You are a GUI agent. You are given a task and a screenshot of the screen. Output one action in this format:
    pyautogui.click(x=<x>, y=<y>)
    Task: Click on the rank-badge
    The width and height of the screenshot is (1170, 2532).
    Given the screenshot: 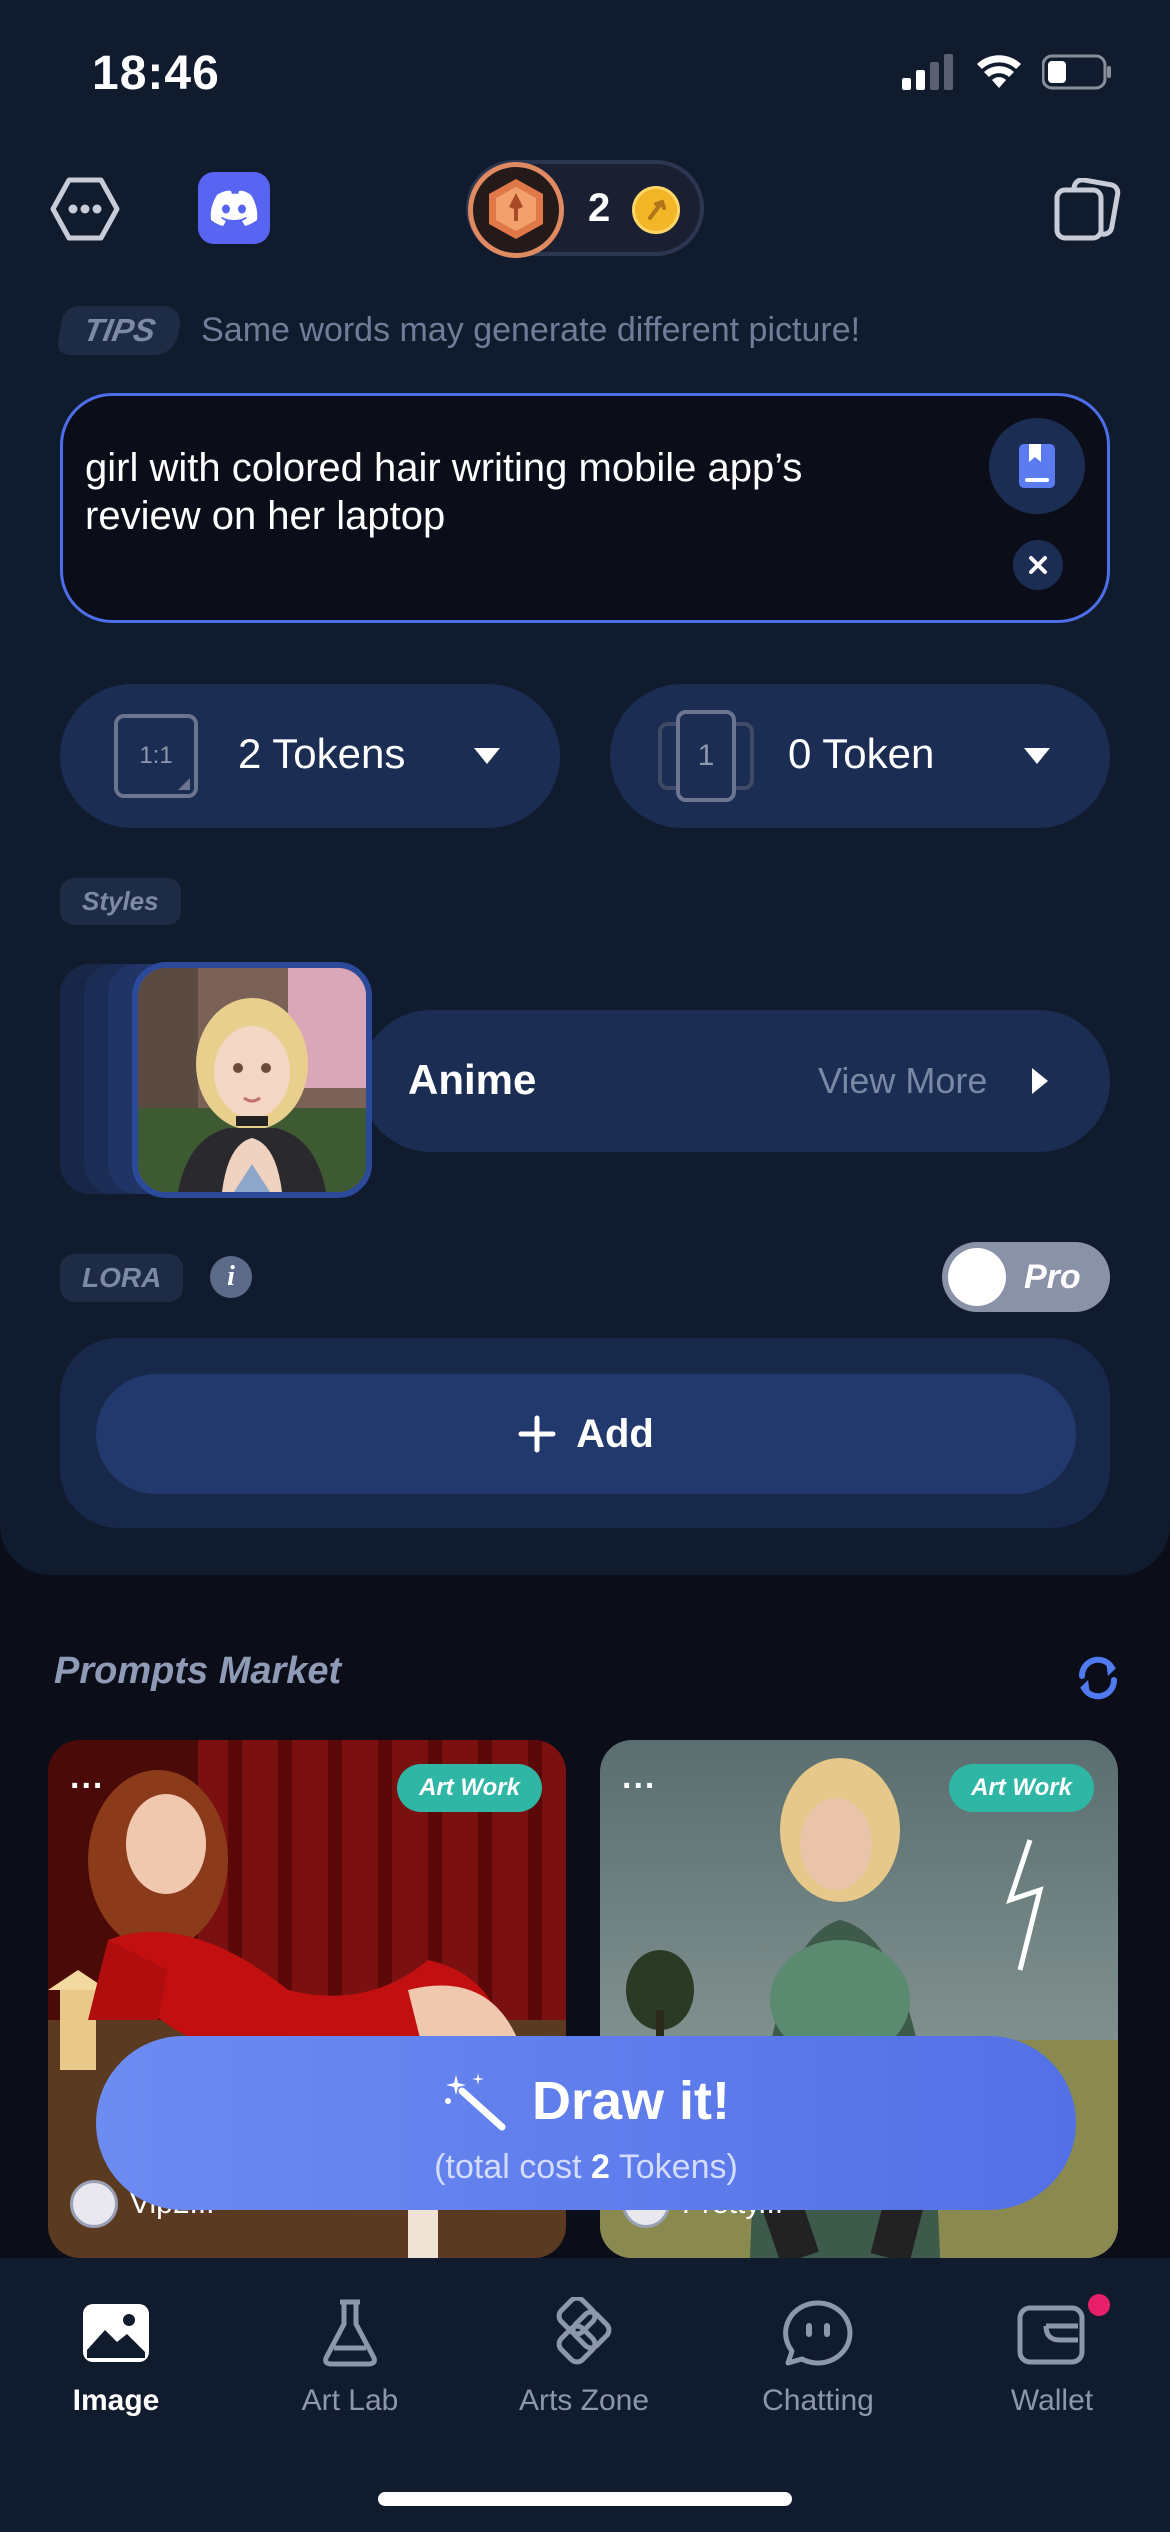 What is the action you would take?
    pyautogui.click(x=516, y=210)
    